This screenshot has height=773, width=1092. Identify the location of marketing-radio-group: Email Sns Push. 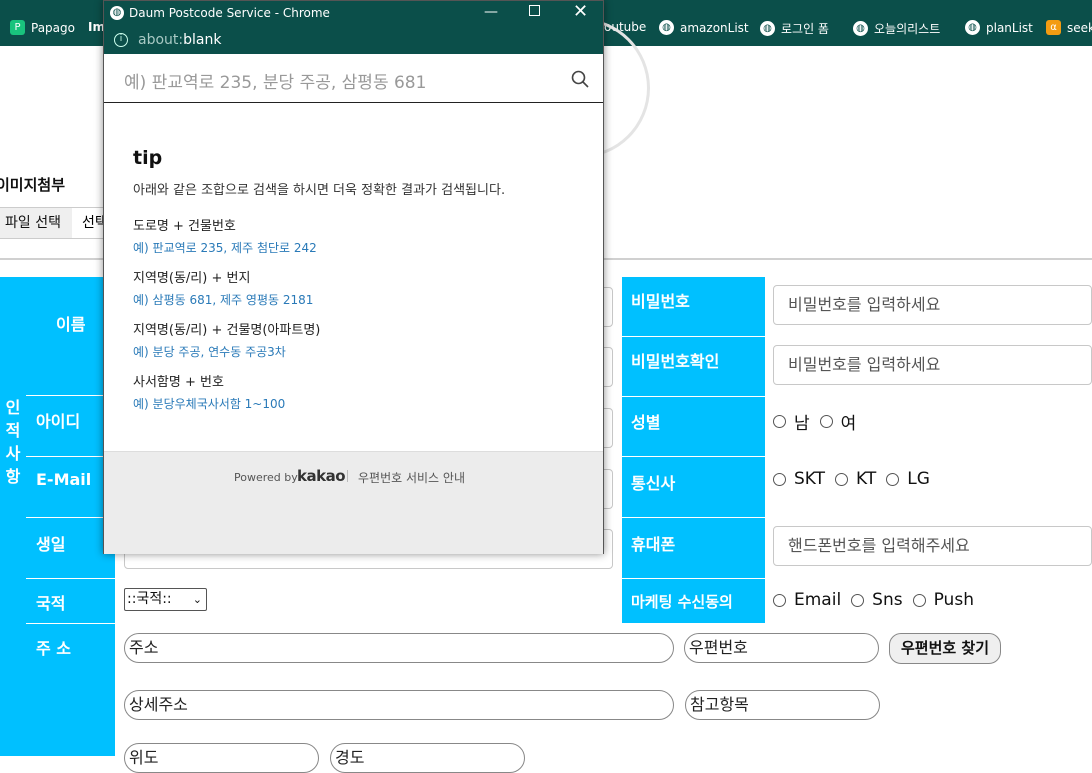
(878, 600).